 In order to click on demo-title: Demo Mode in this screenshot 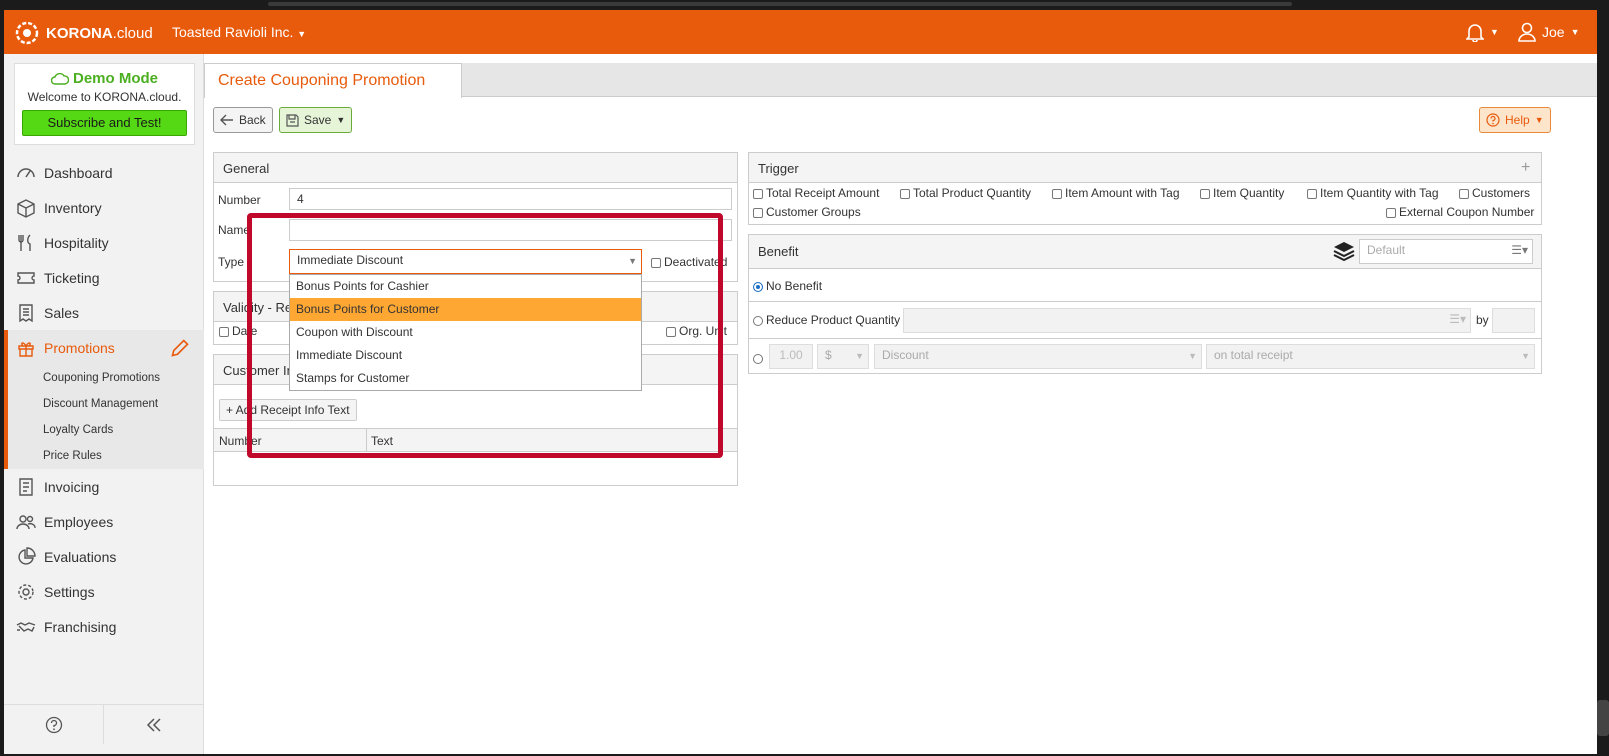, I will do `click(104, 78)`.